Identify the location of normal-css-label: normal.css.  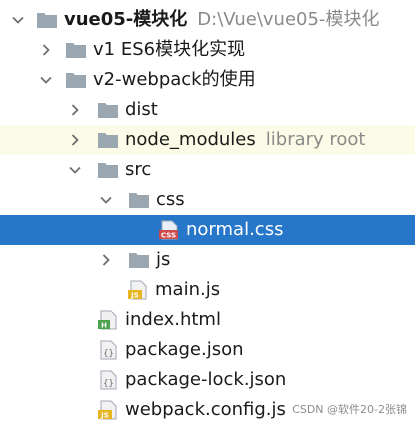
(235, 229).